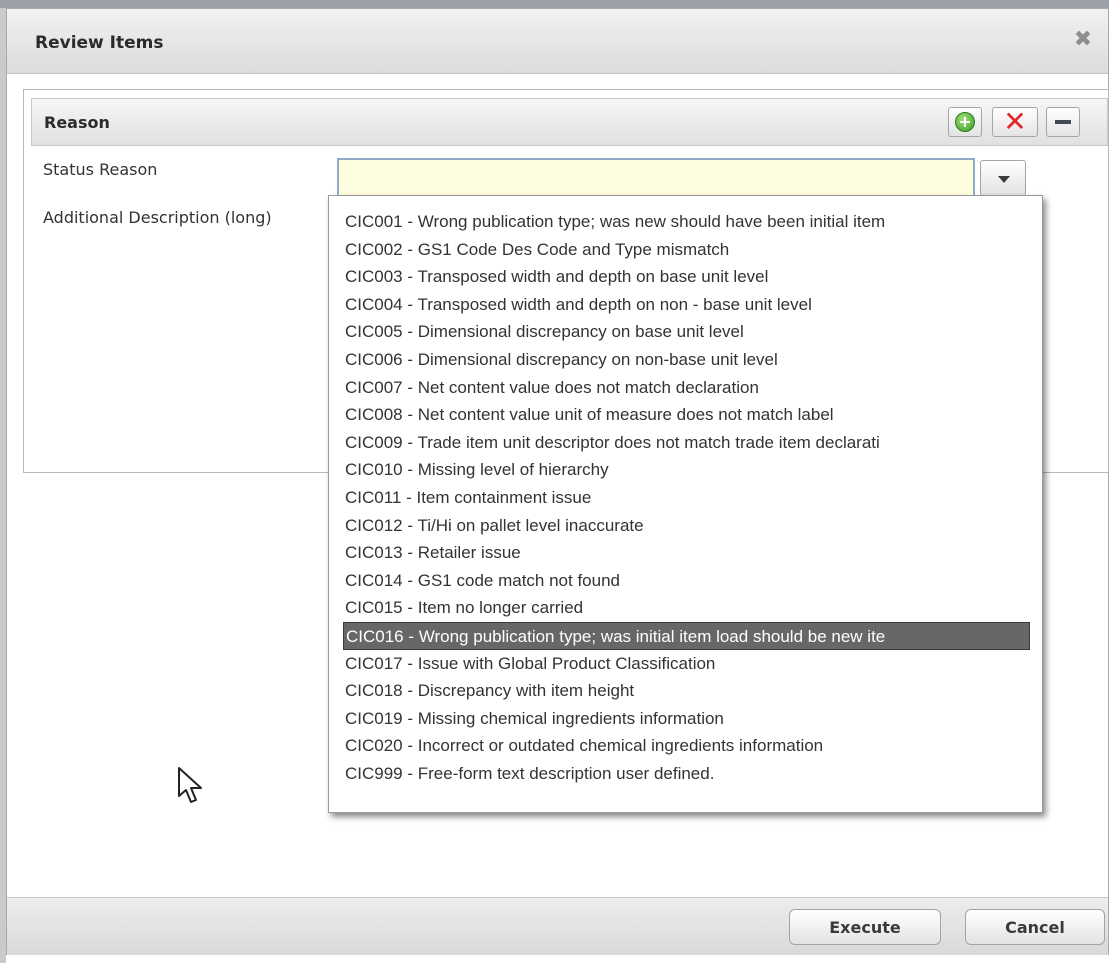 This screenshot has width=1109, height=965. Describe the element at coordinates (686, 498) in the screenshot. I see `dropdown-option: CIC011 - Item containment issue` at that location.